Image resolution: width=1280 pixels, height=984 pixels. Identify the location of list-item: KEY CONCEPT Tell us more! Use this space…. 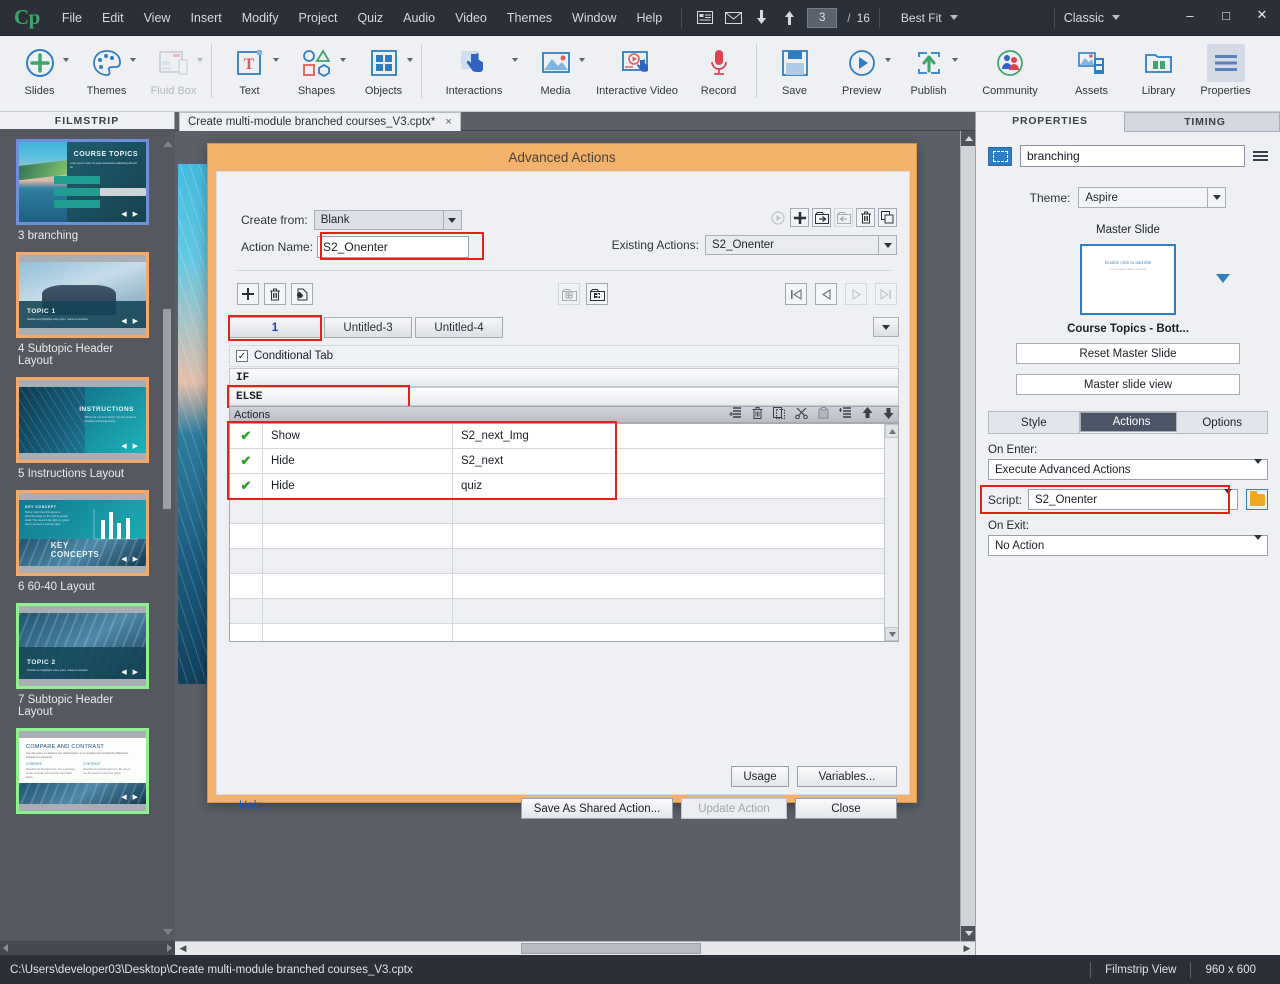
(82, 541).